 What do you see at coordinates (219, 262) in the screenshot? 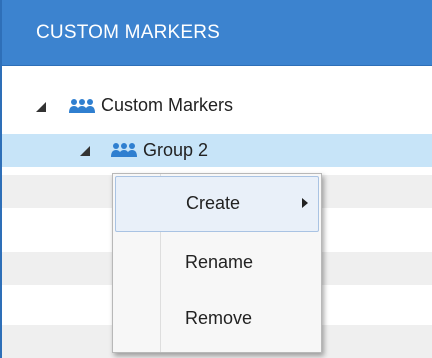
I see `menu-item-label: Rename` at bounding box center [219, 262].